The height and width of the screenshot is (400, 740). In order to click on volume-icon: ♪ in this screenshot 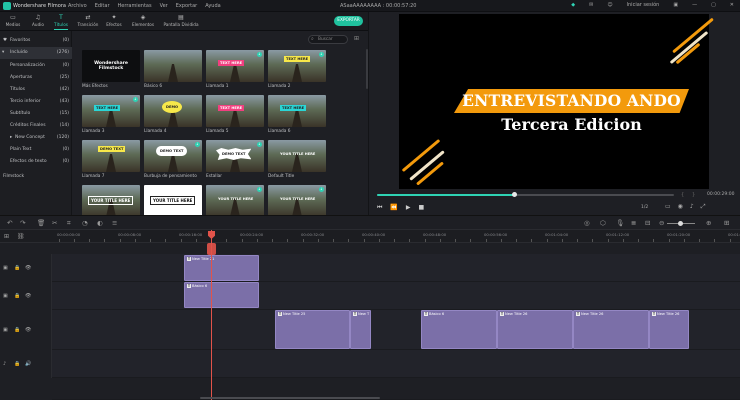, I will do `click(692, 207)`.